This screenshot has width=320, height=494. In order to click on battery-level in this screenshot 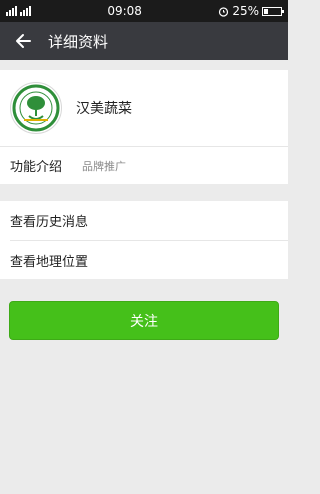, I will do `click(265, 11)`.